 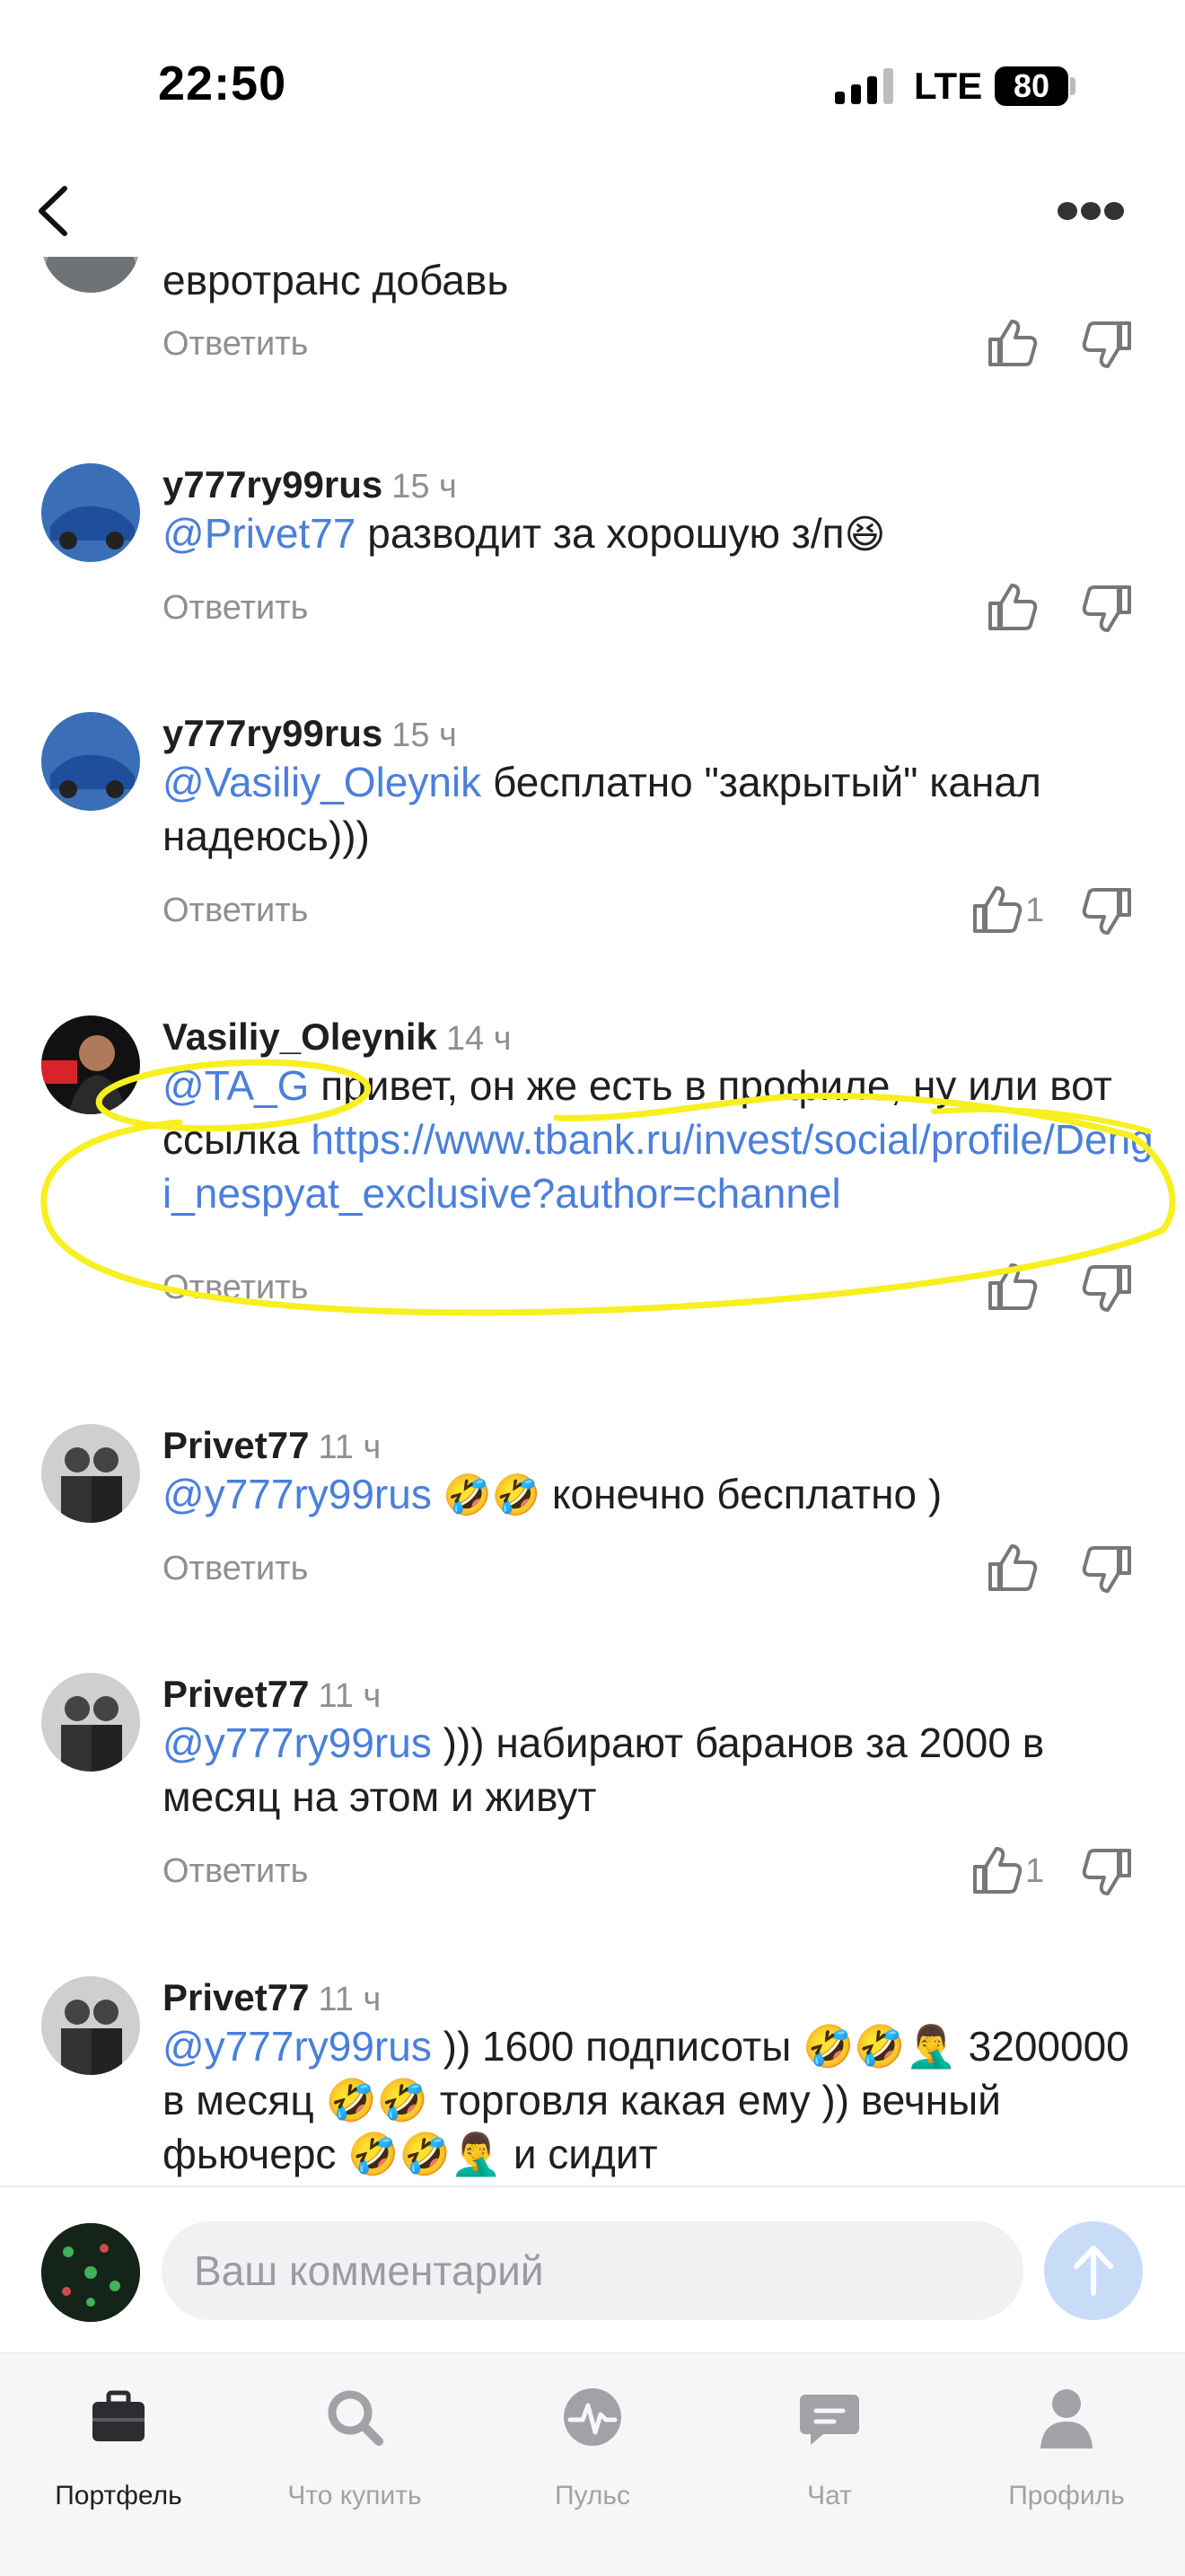 What do you see at coordinates (118, 2495) in the screenshot?
I see `tab-label: Портфель` at bounding box center [118, 2495].